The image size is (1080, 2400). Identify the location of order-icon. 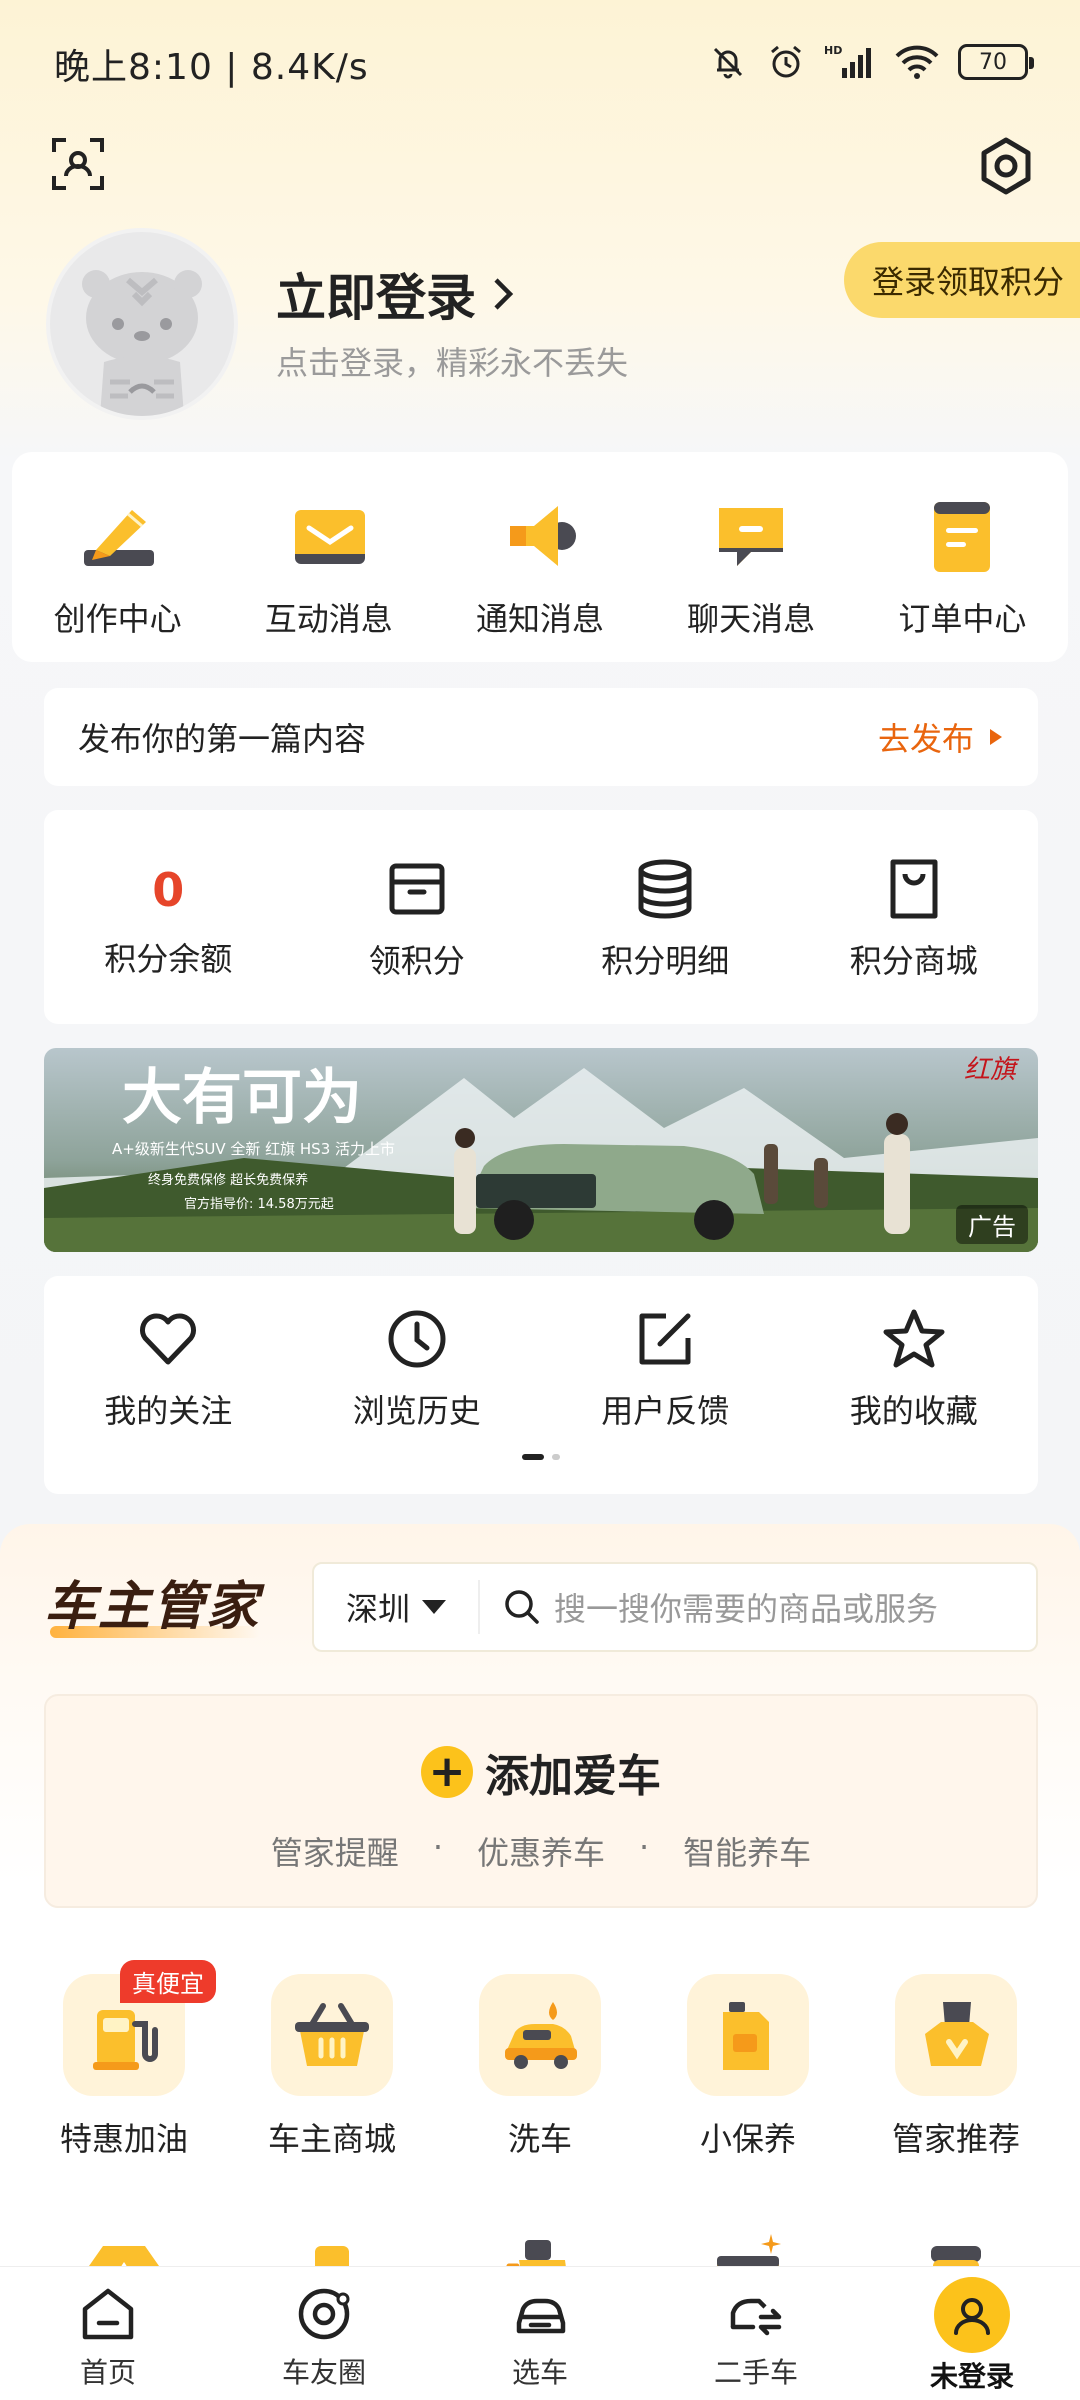
(962, 537).